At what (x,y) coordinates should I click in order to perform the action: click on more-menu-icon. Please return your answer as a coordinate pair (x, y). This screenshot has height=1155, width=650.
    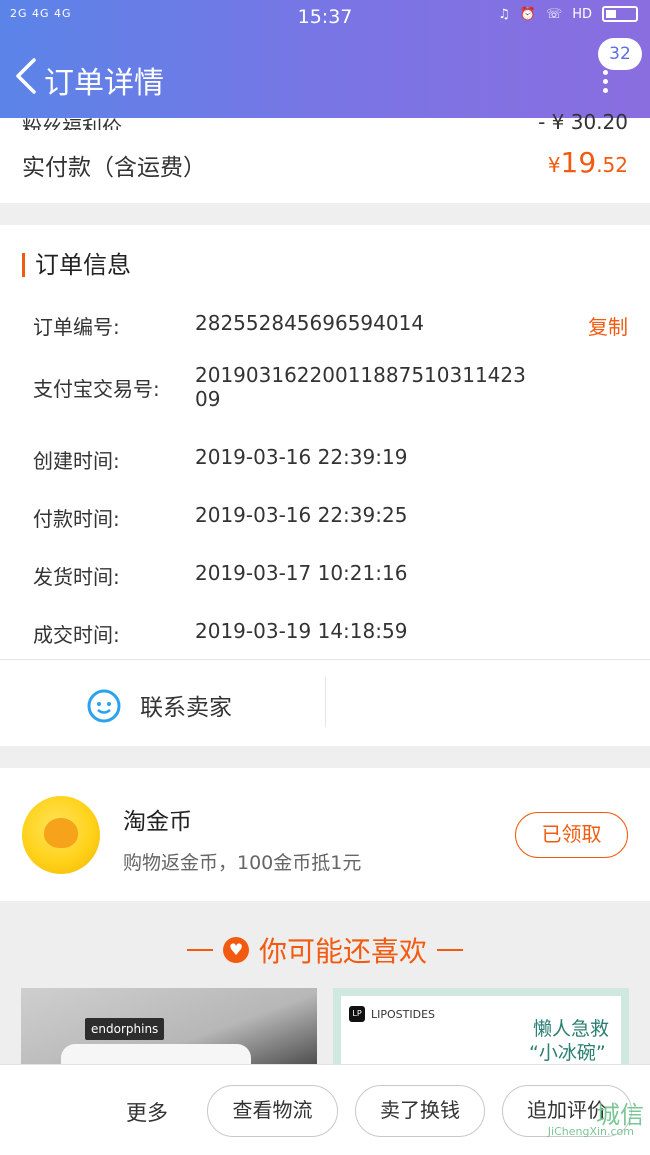
    Looking at the image, I should click on (606, 81).